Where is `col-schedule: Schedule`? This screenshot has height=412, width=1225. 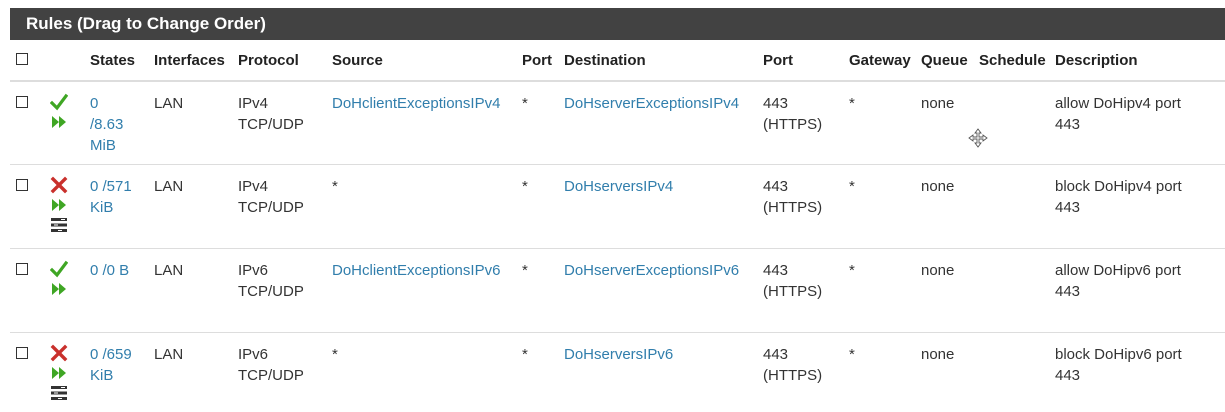
col-schedule: Schedule is located at coordinates (1013, 61).